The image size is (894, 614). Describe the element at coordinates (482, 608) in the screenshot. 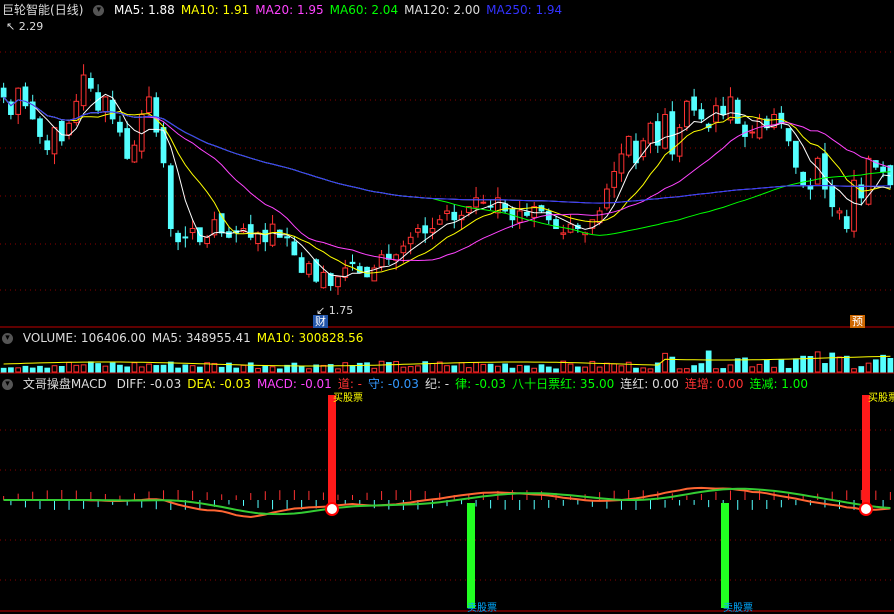

I see `sell-signal-label-1: 卖股票` at that location.